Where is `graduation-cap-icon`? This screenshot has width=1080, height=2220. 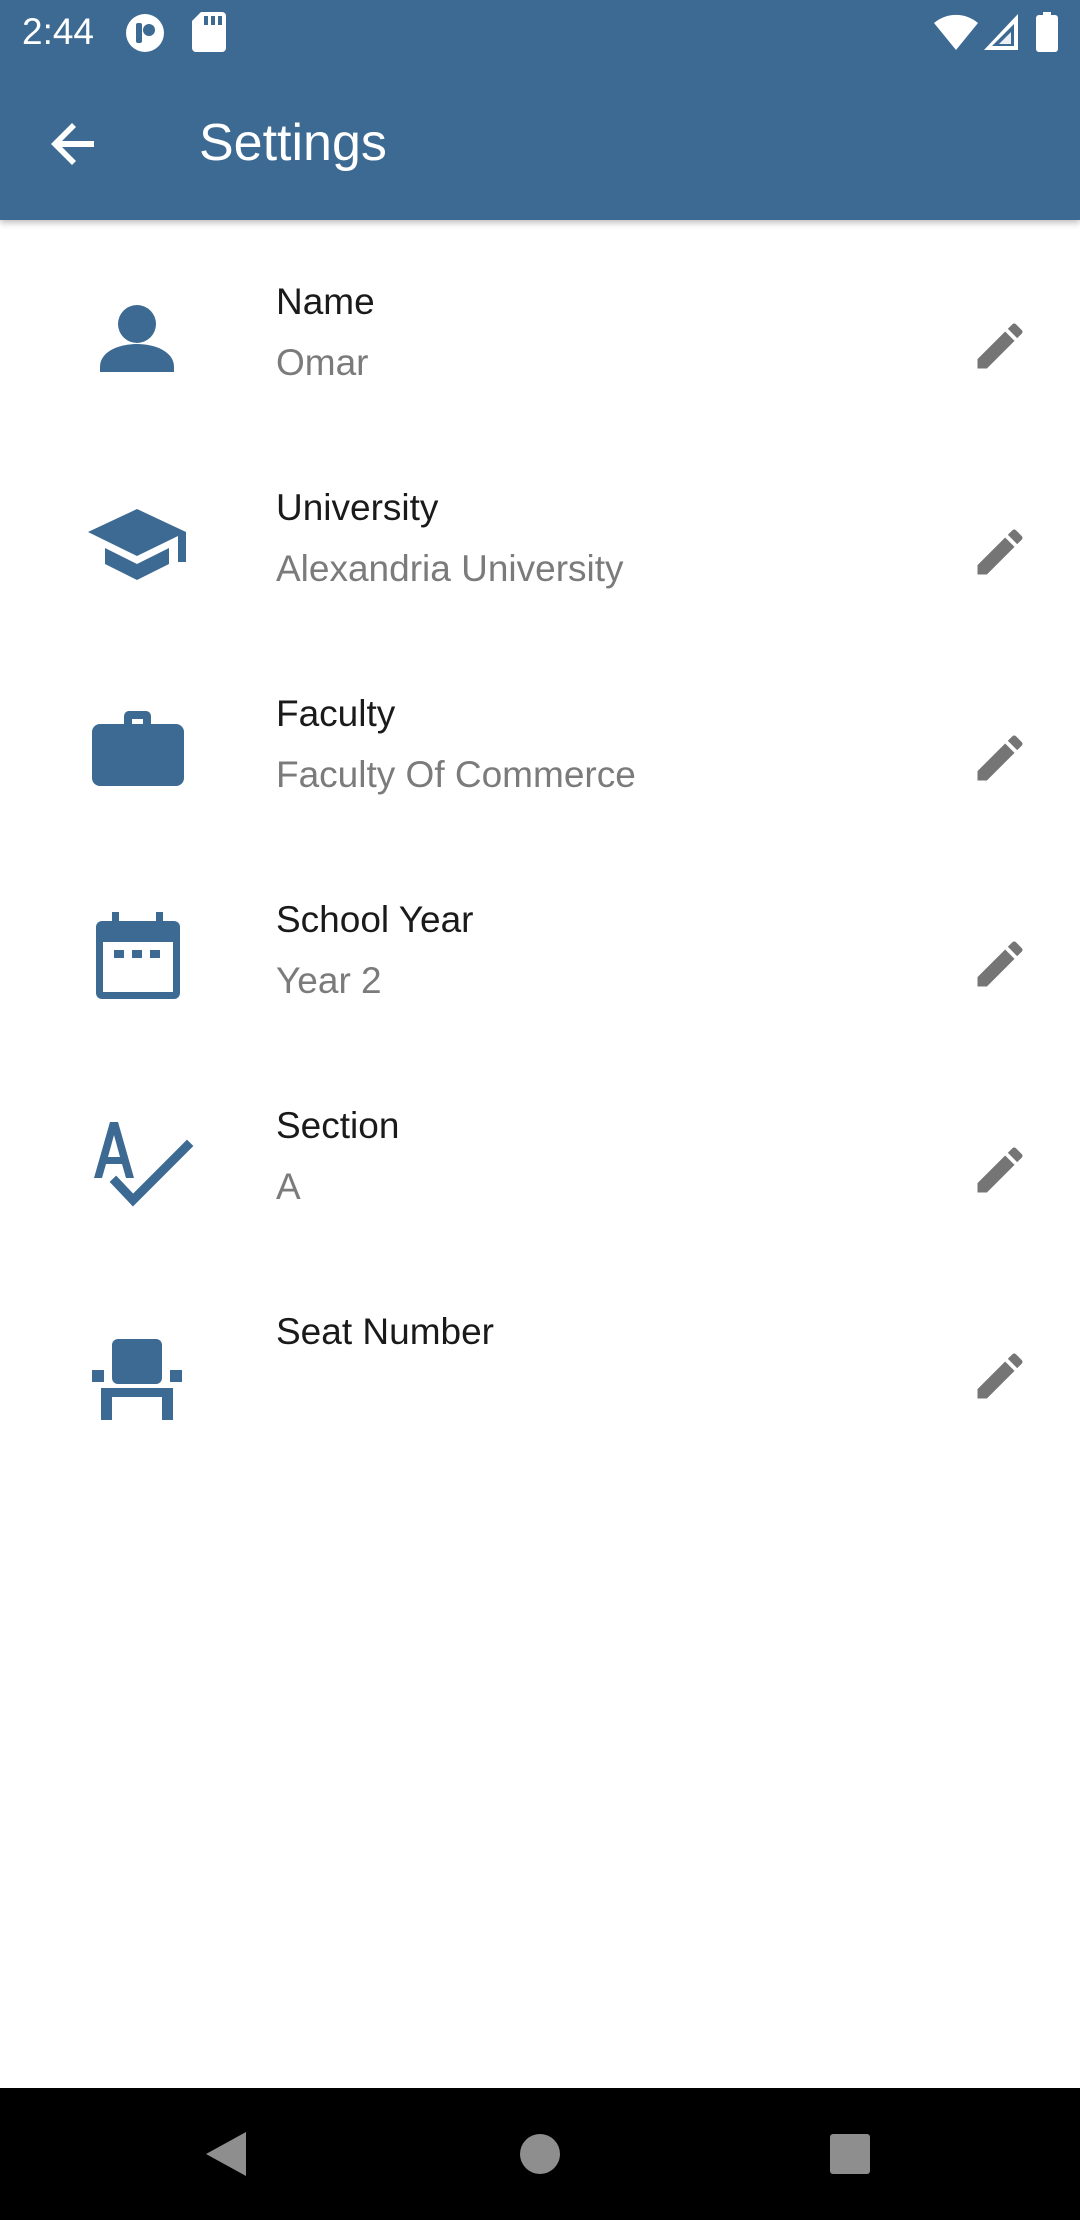 graduation-cap-icon is located at coordinates (138, 542).